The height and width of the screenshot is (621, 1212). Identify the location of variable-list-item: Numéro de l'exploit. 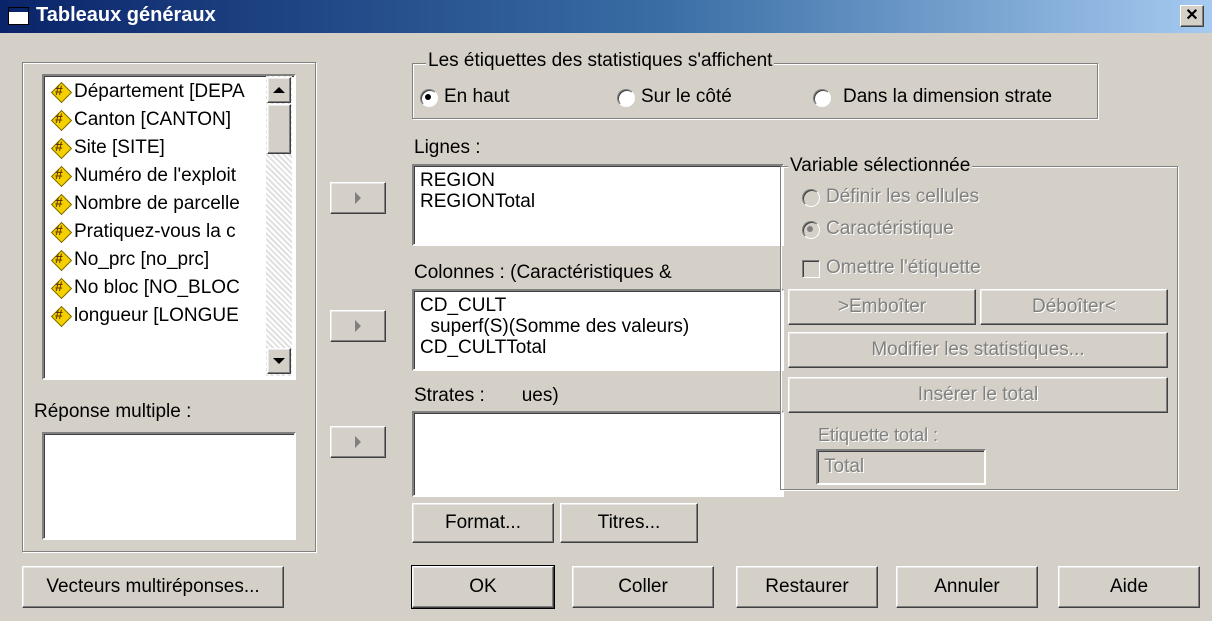
(155, 176).